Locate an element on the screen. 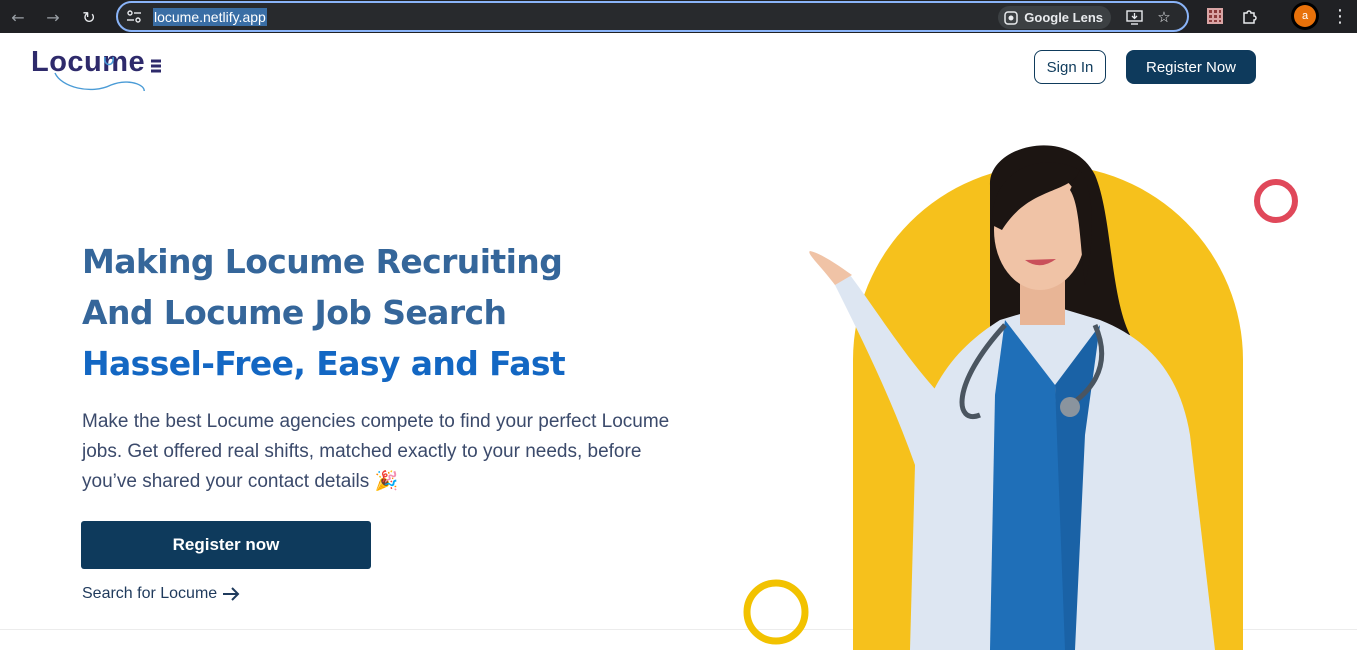 The width and height of the screenshot is (1357, 650). extensions-puzzle-icon is located at coordinates (1250, 16).